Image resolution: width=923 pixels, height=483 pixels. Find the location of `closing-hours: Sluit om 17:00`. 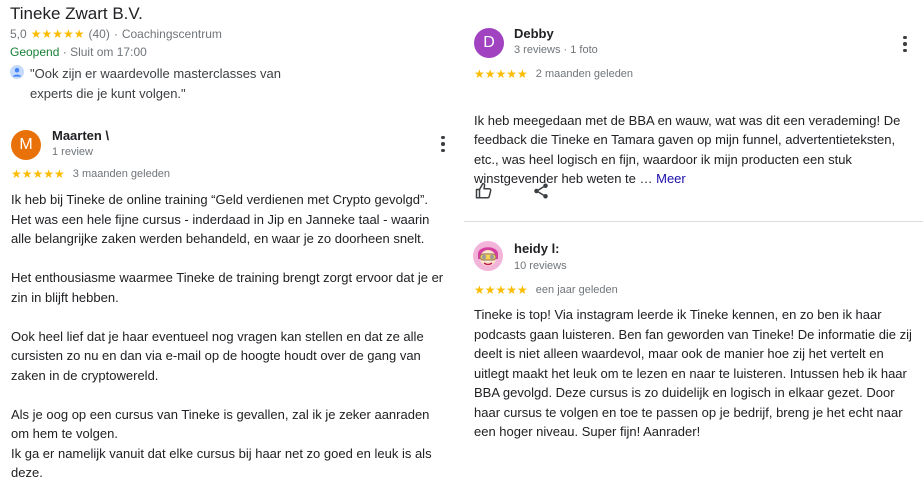

closing-hours: Sluit om 17:00 is located at coordinates (108, 52).